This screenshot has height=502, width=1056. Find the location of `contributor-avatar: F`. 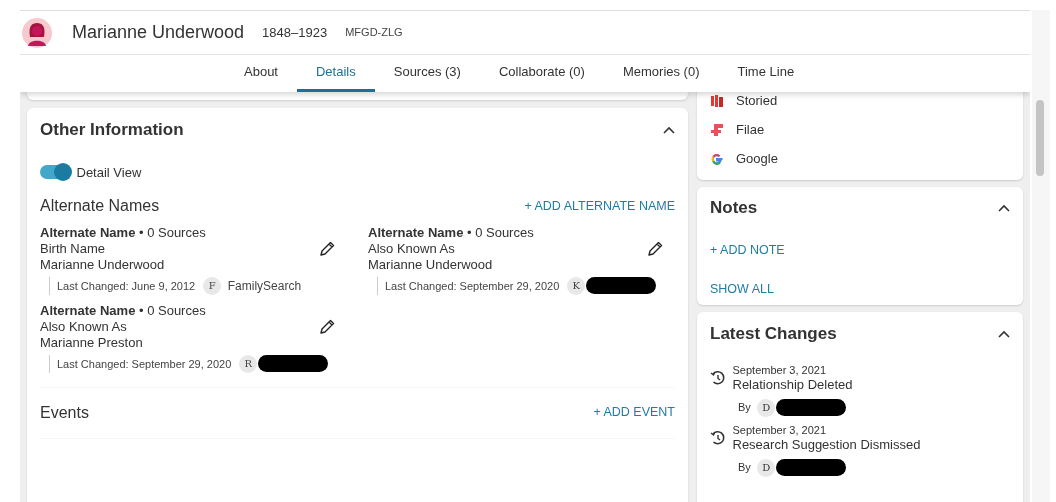

contributor-avatar: F is located at coordinates (212, 285).